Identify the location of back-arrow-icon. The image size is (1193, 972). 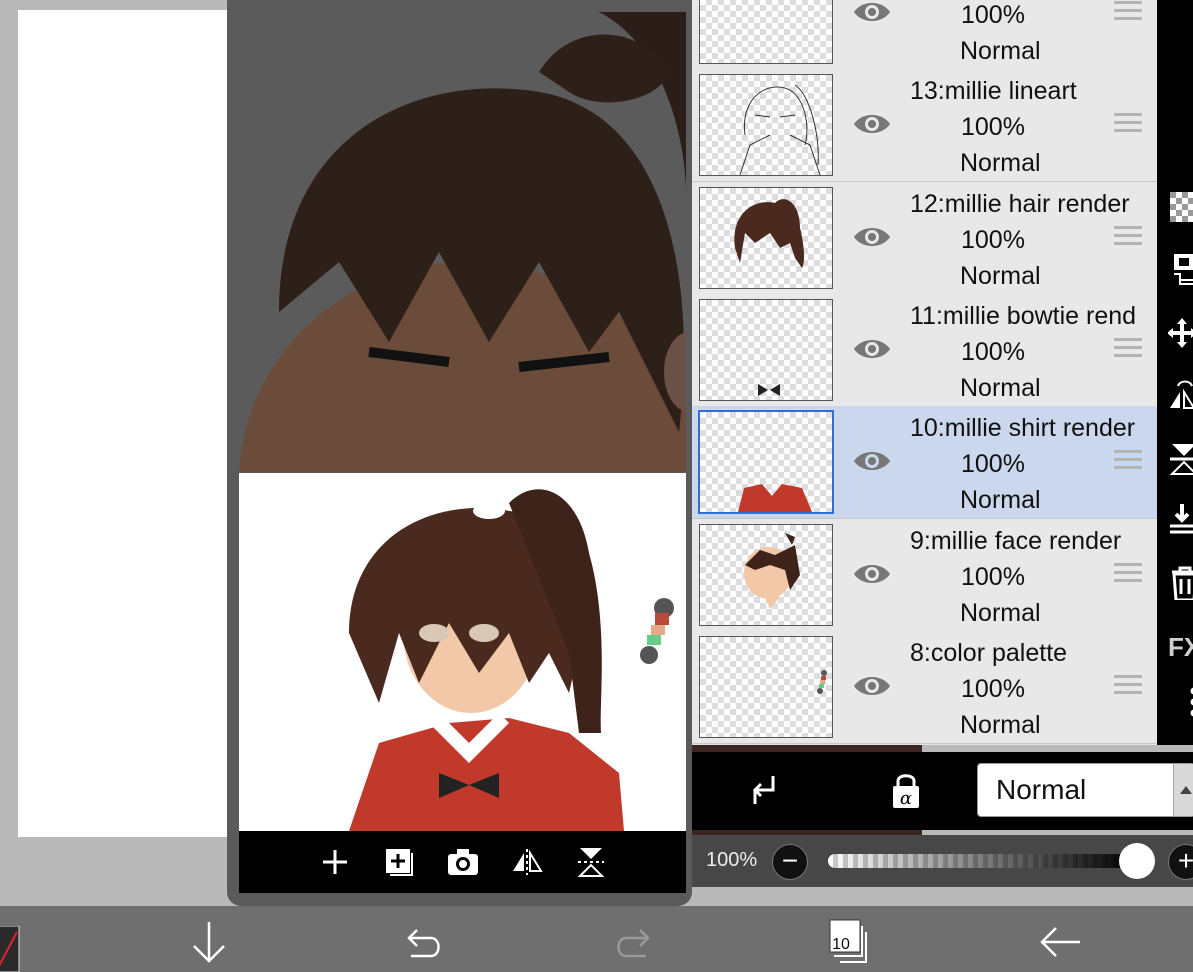
(1061, 942).